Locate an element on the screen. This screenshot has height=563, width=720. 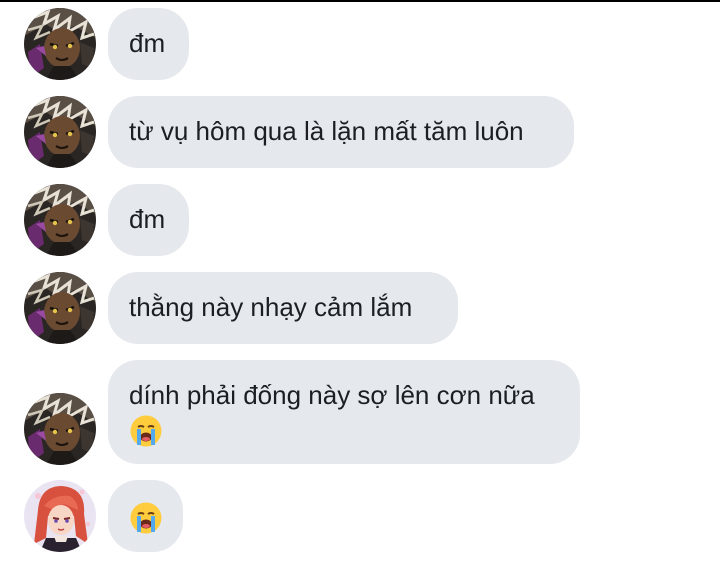
message-text: thằng này nhạy cảm lắm is located at coordinates (271, 307).